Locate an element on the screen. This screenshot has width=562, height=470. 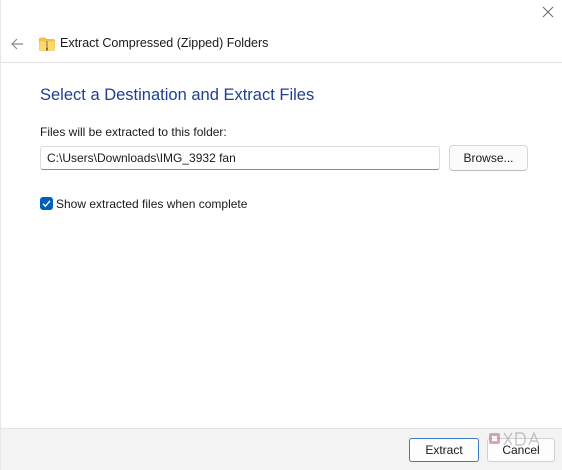
xda-watermark-logo is located at coordinates (514, 439).